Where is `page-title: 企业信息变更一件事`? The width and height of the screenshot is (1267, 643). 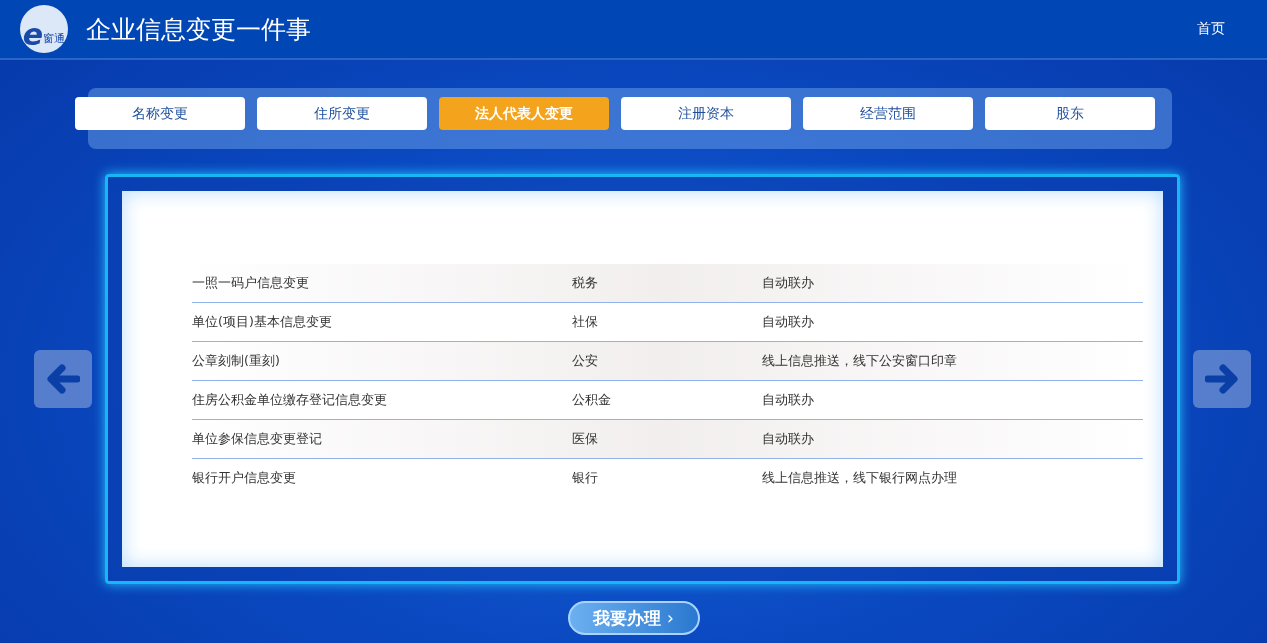 page-title: 企业信息变更一件事 is located at coordinates (199, 29).